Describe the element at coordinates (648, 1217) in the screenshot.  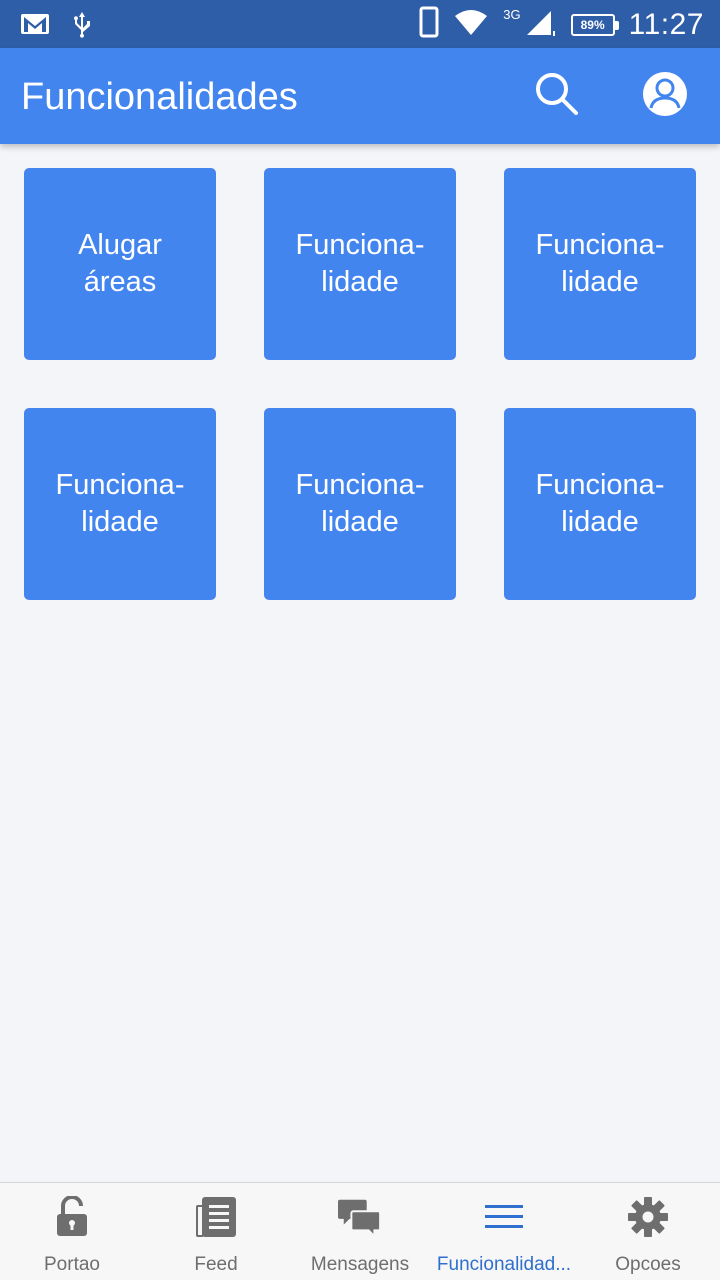
I see `gear-icon` at that location.